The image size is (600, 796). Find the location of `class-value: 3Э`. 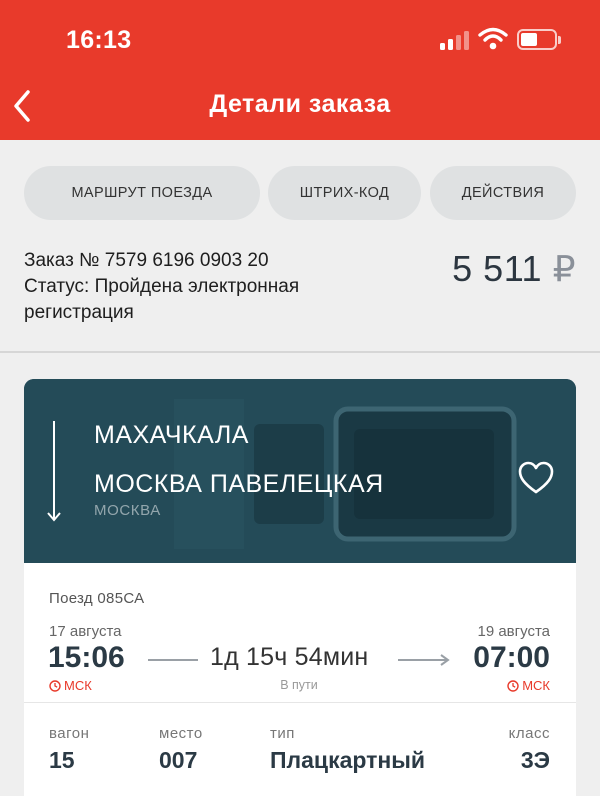

class-value: 3Э is located at coordinates (535, 760).